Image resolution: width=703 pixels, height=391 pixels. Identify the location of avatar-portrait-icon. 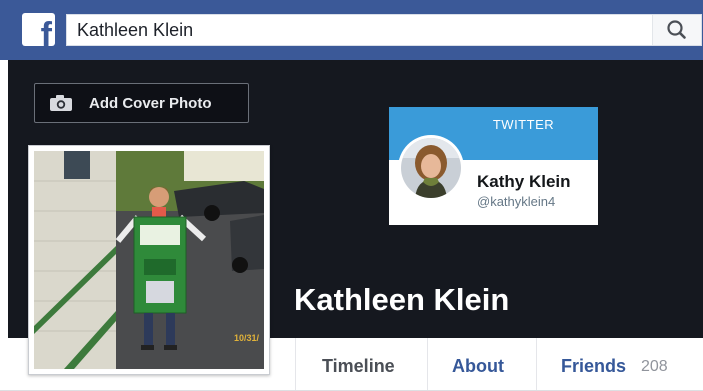
(431, 168).